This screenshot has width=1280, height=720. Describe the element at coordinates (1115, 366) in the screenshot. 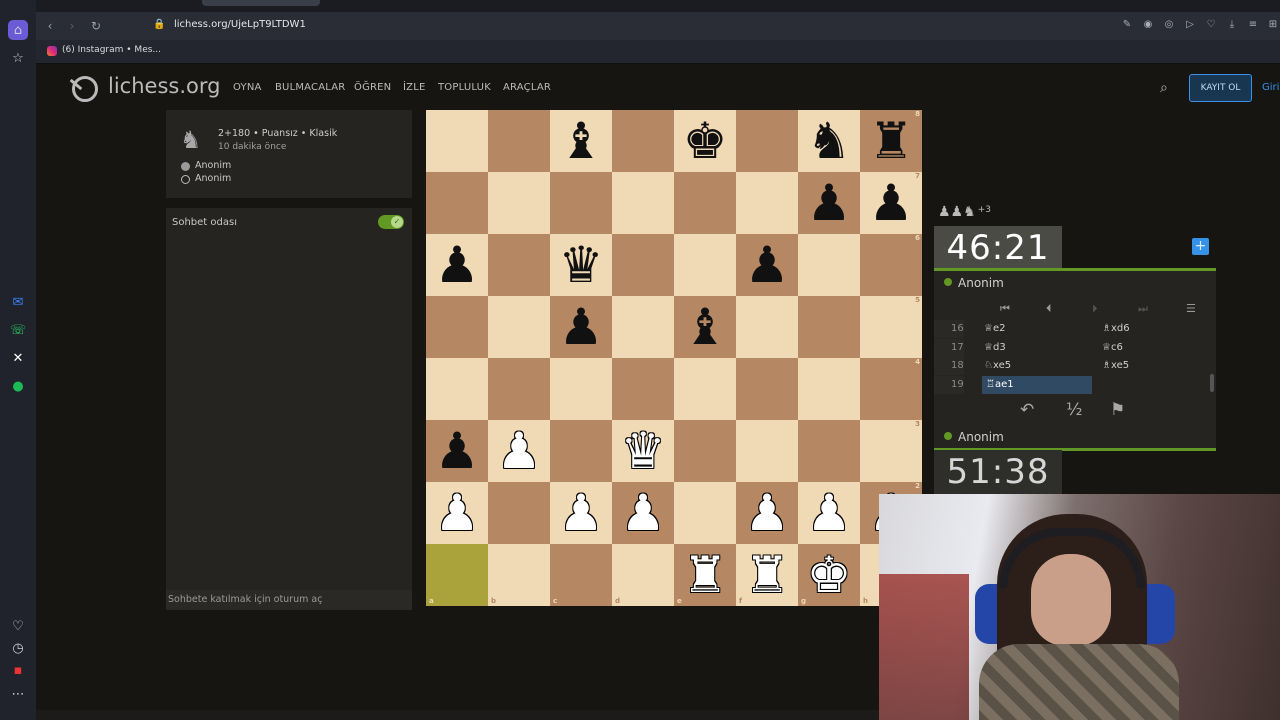

I see `black-move: ♗xe5` at that location.